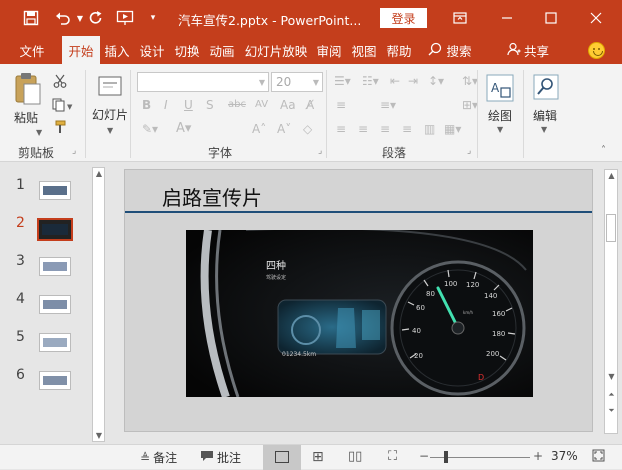 This screenshot has width=622, height=470. What do you see at coordinates (500, 89) in the screenshot?
I see `drawing-icon: A` at bounding box center [500, 89].